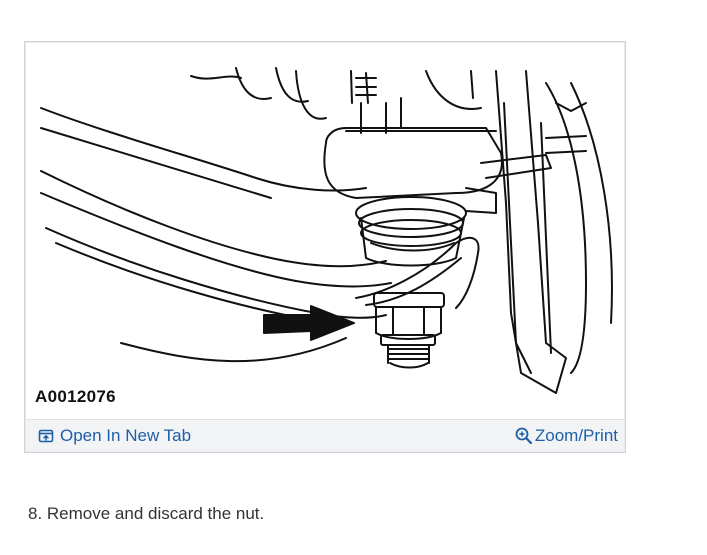 The image size is (707, 555). I want to click on figure-toolbar: Open In New Tab Zoom/Print, so click(325, 435).